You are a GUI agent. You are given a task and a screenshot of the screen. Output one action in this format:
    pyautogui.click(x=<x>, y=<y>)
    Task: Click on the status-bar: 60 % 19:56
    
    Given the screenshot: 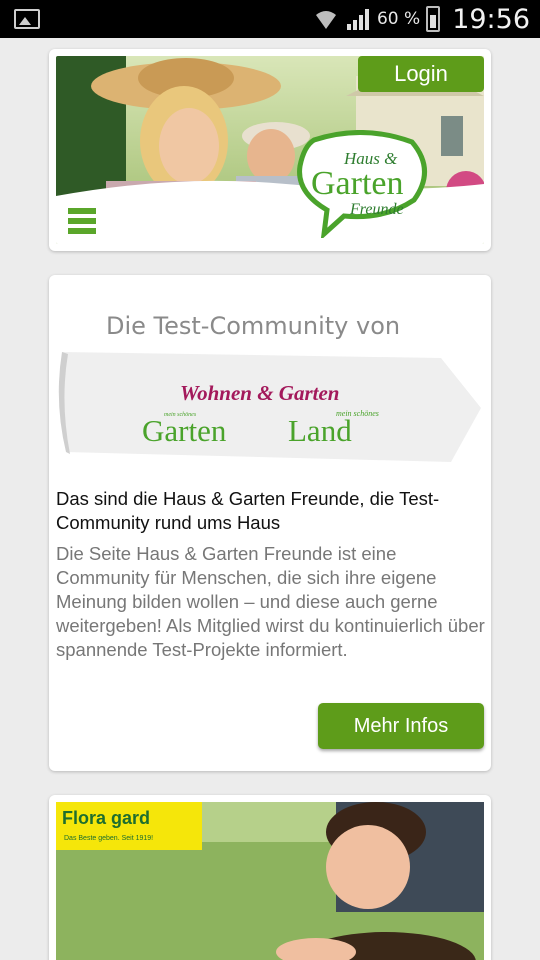 What is the action you would take?
    pyautogui.click(x=270, y=19)
    